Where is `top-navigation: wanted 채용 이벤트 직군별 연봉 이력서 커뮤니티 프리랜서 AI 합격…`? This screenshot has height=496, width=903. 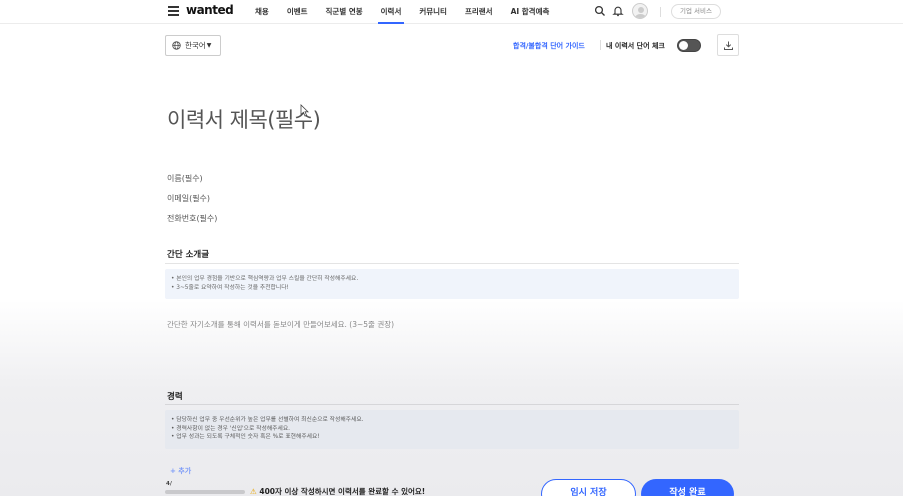
top-navigation: wanted 채용 이벤트 직군별 연봉 이력서 커뮤니티 프리랜서 AI 합격… is located at coordinates (451, 12).